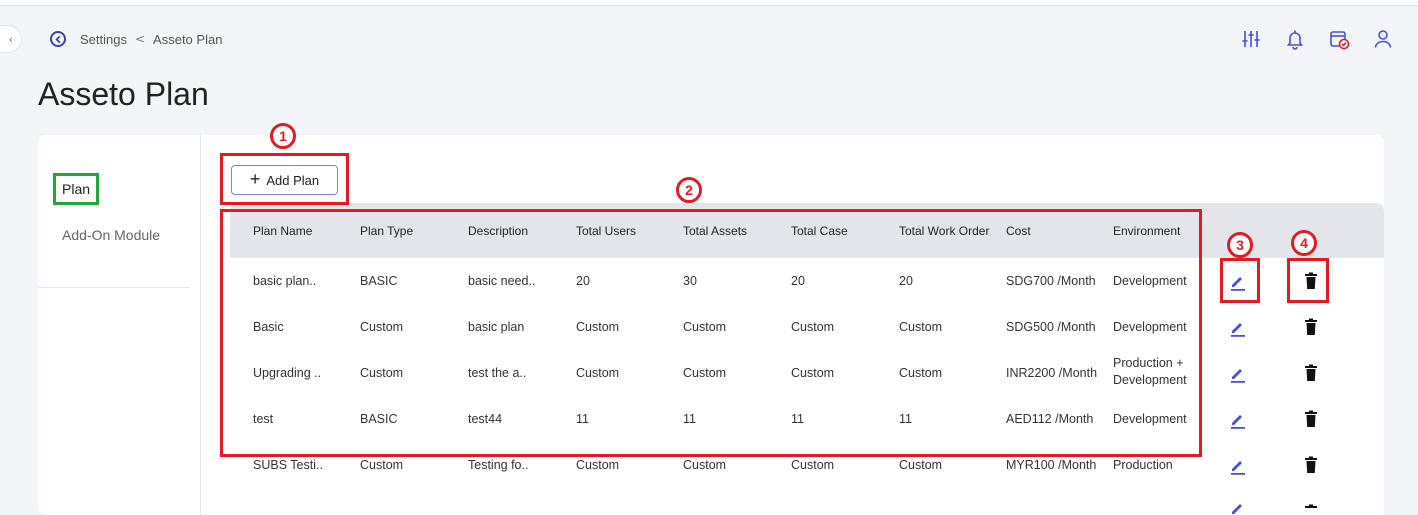 The width and height of the screenshot is (1418, 515). What do you see at coordinates (906, 281) in the screenshot?
I see `cell-total-work-order: 20` at bounding box center [906, 281].